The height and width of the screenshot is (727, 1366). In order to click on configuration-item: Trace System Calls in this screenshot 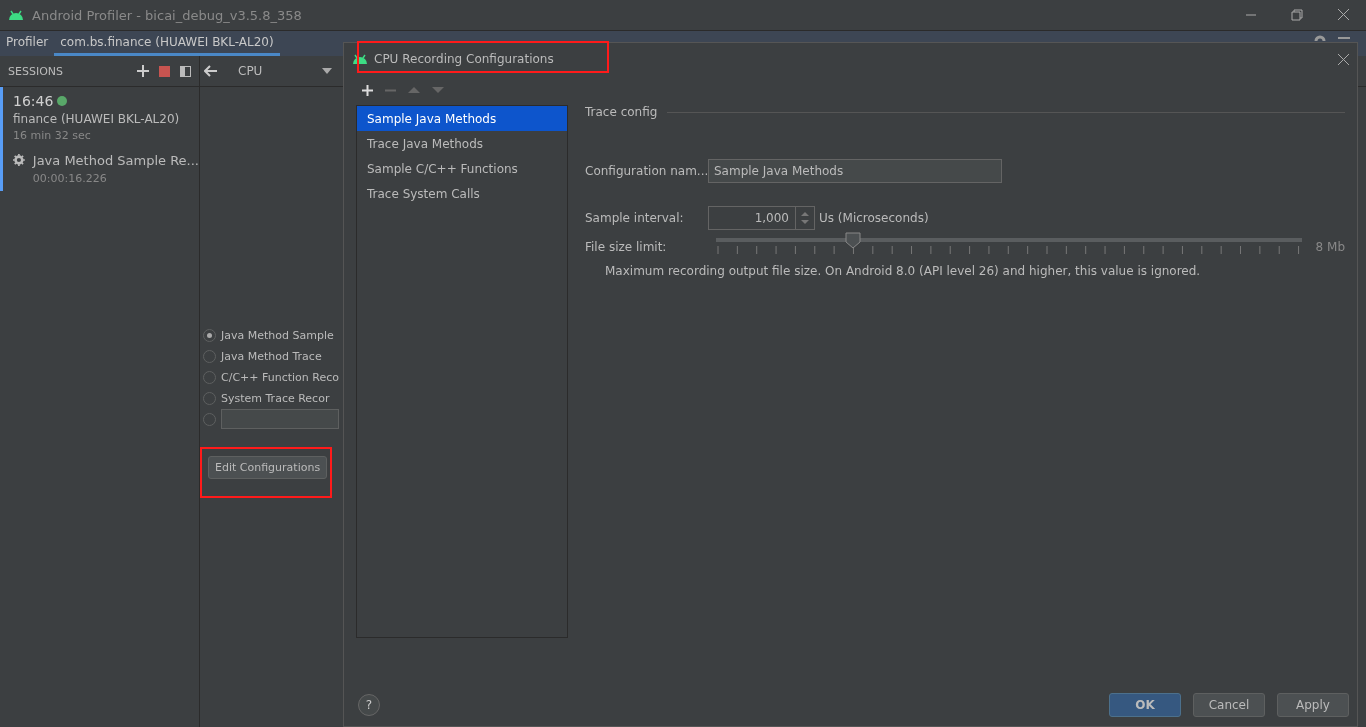, I will do `click(462, 193)`.